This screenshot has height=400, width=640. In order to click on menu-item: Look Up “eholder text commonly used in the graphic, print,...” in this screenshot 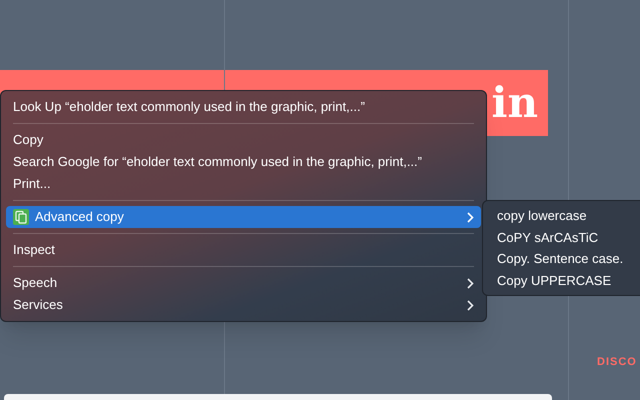, I will do `click(243, 107)`.